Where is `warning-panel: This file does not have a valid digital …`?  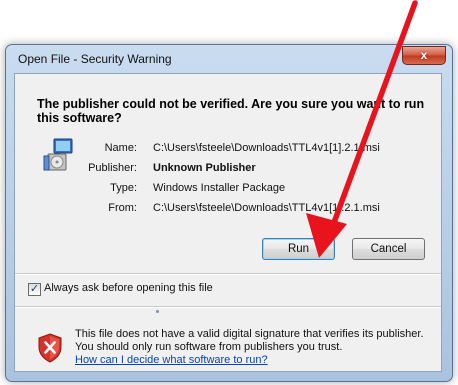
warning-panel: This file does not have a valid digital … is located at coordinates (228, 344).